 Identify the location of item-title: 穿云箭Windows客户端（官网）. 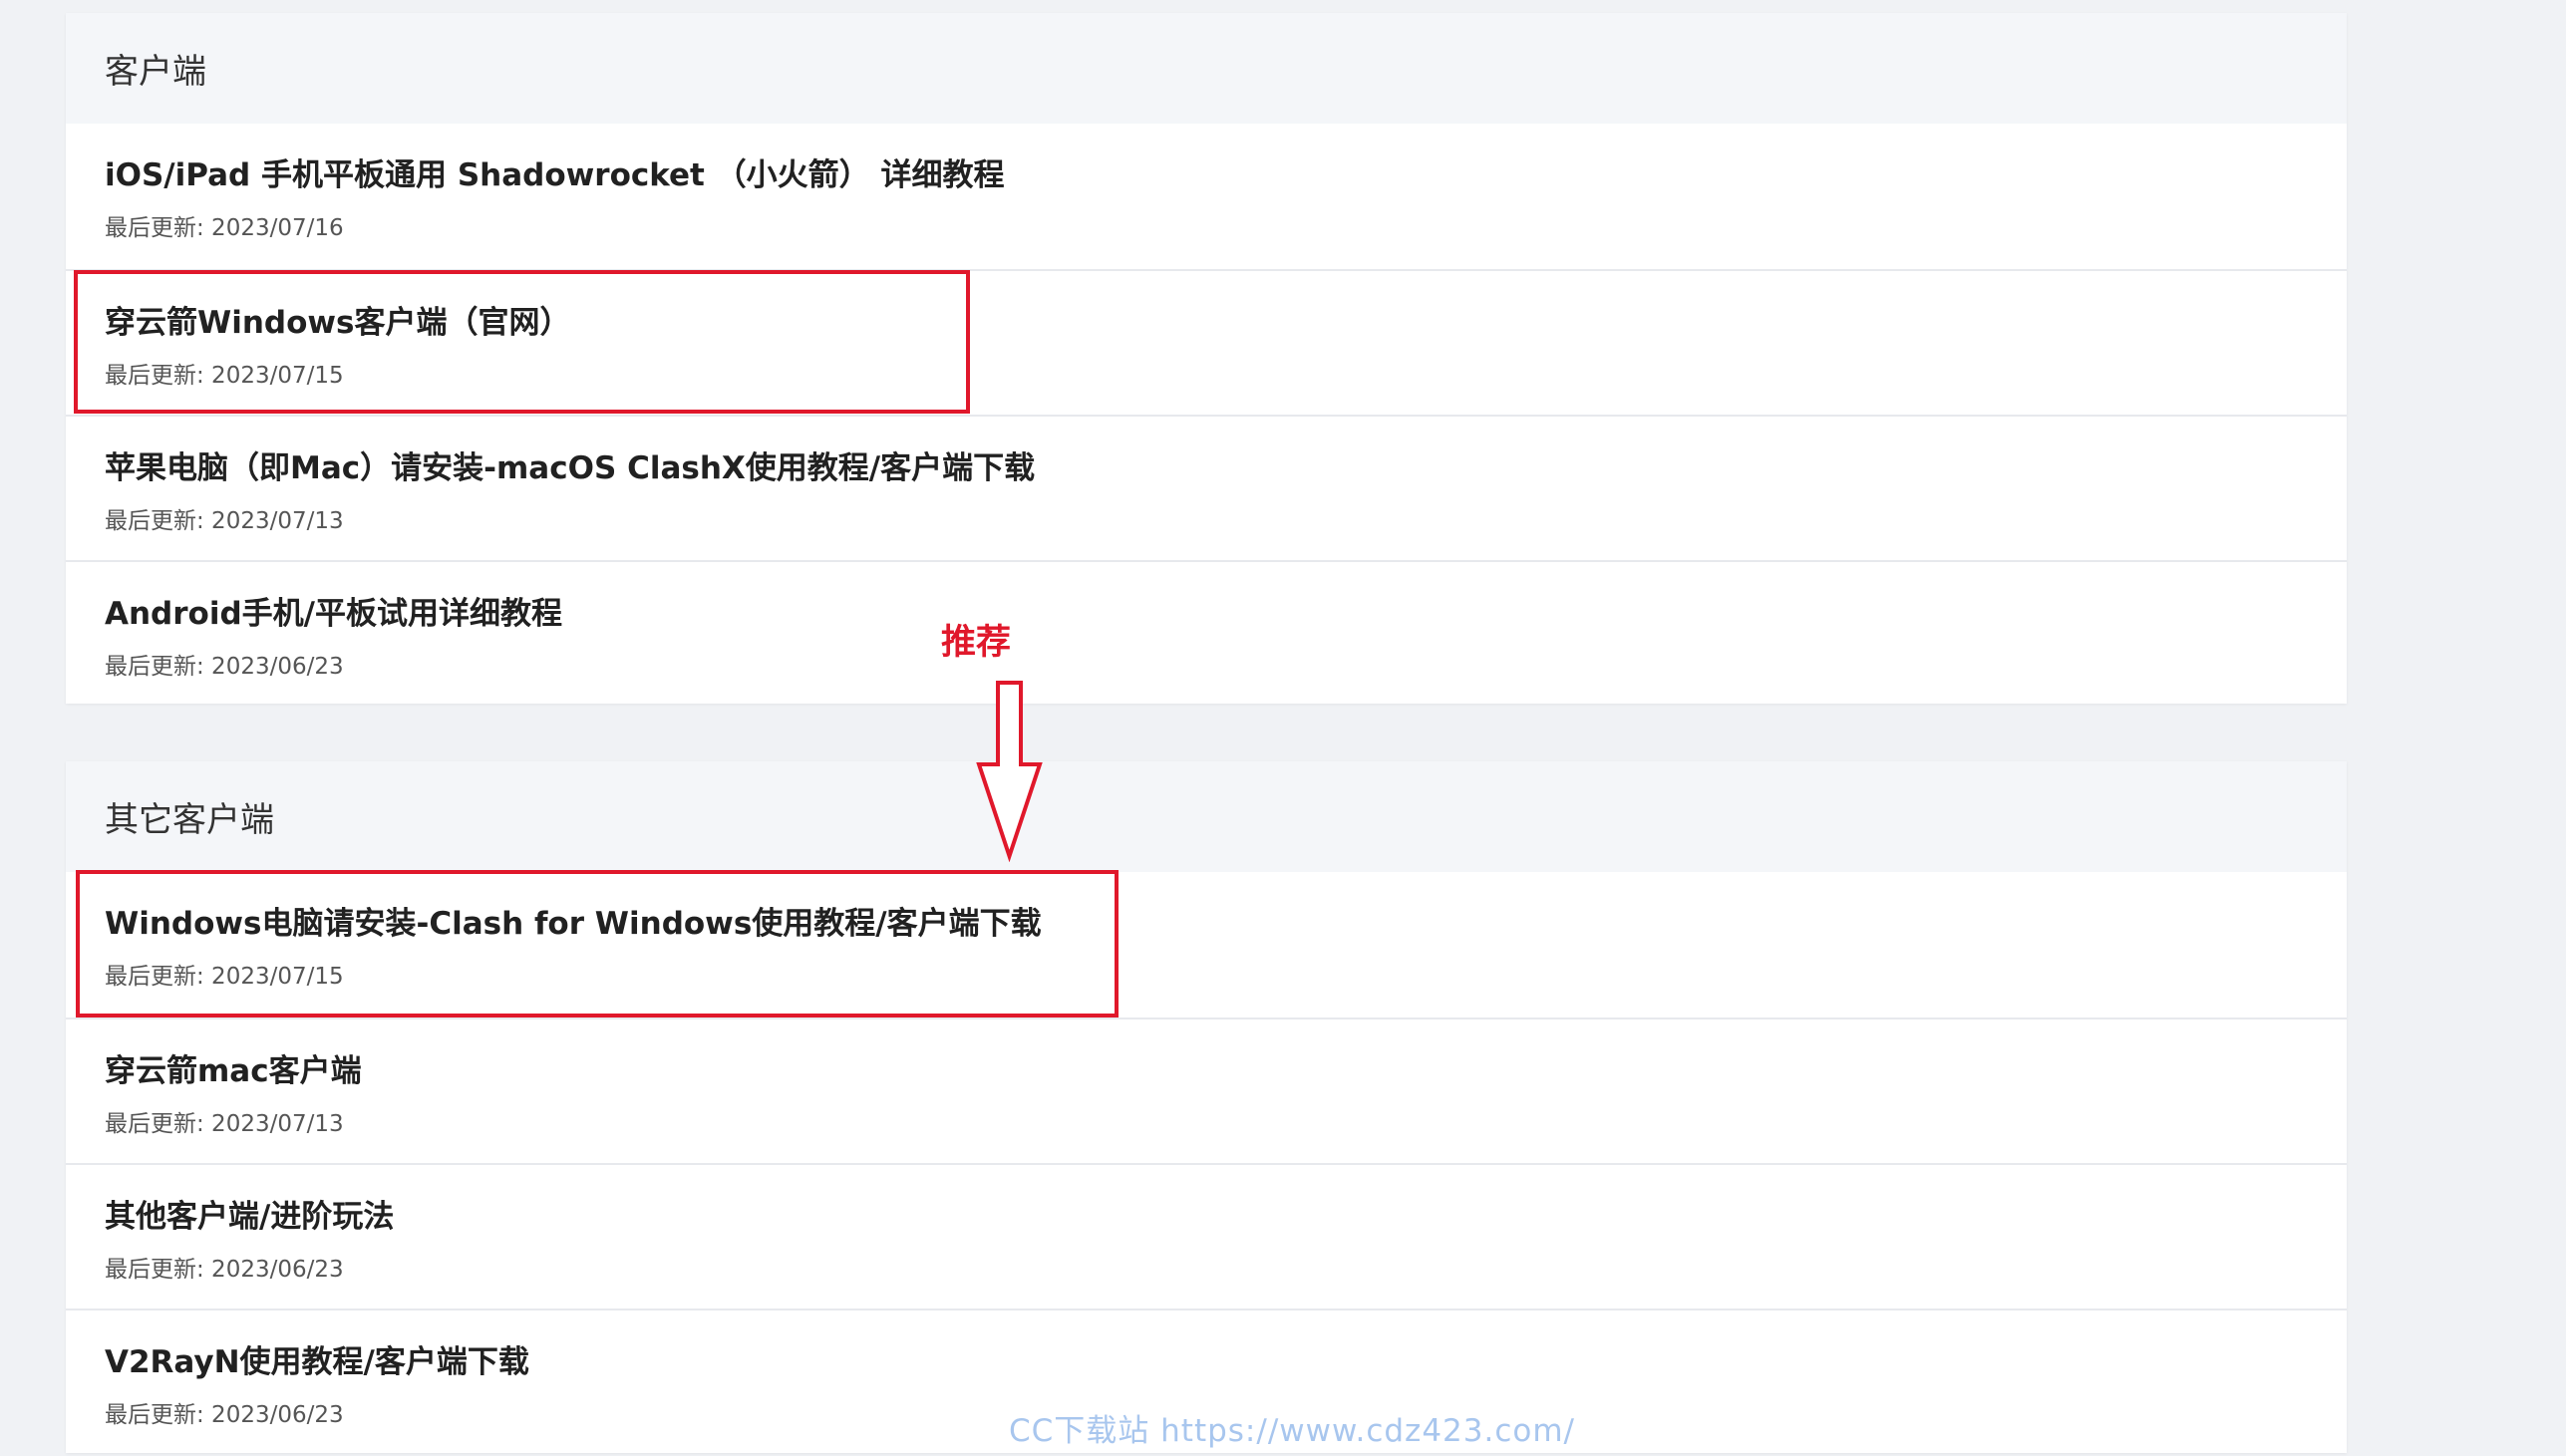
(338, 319).